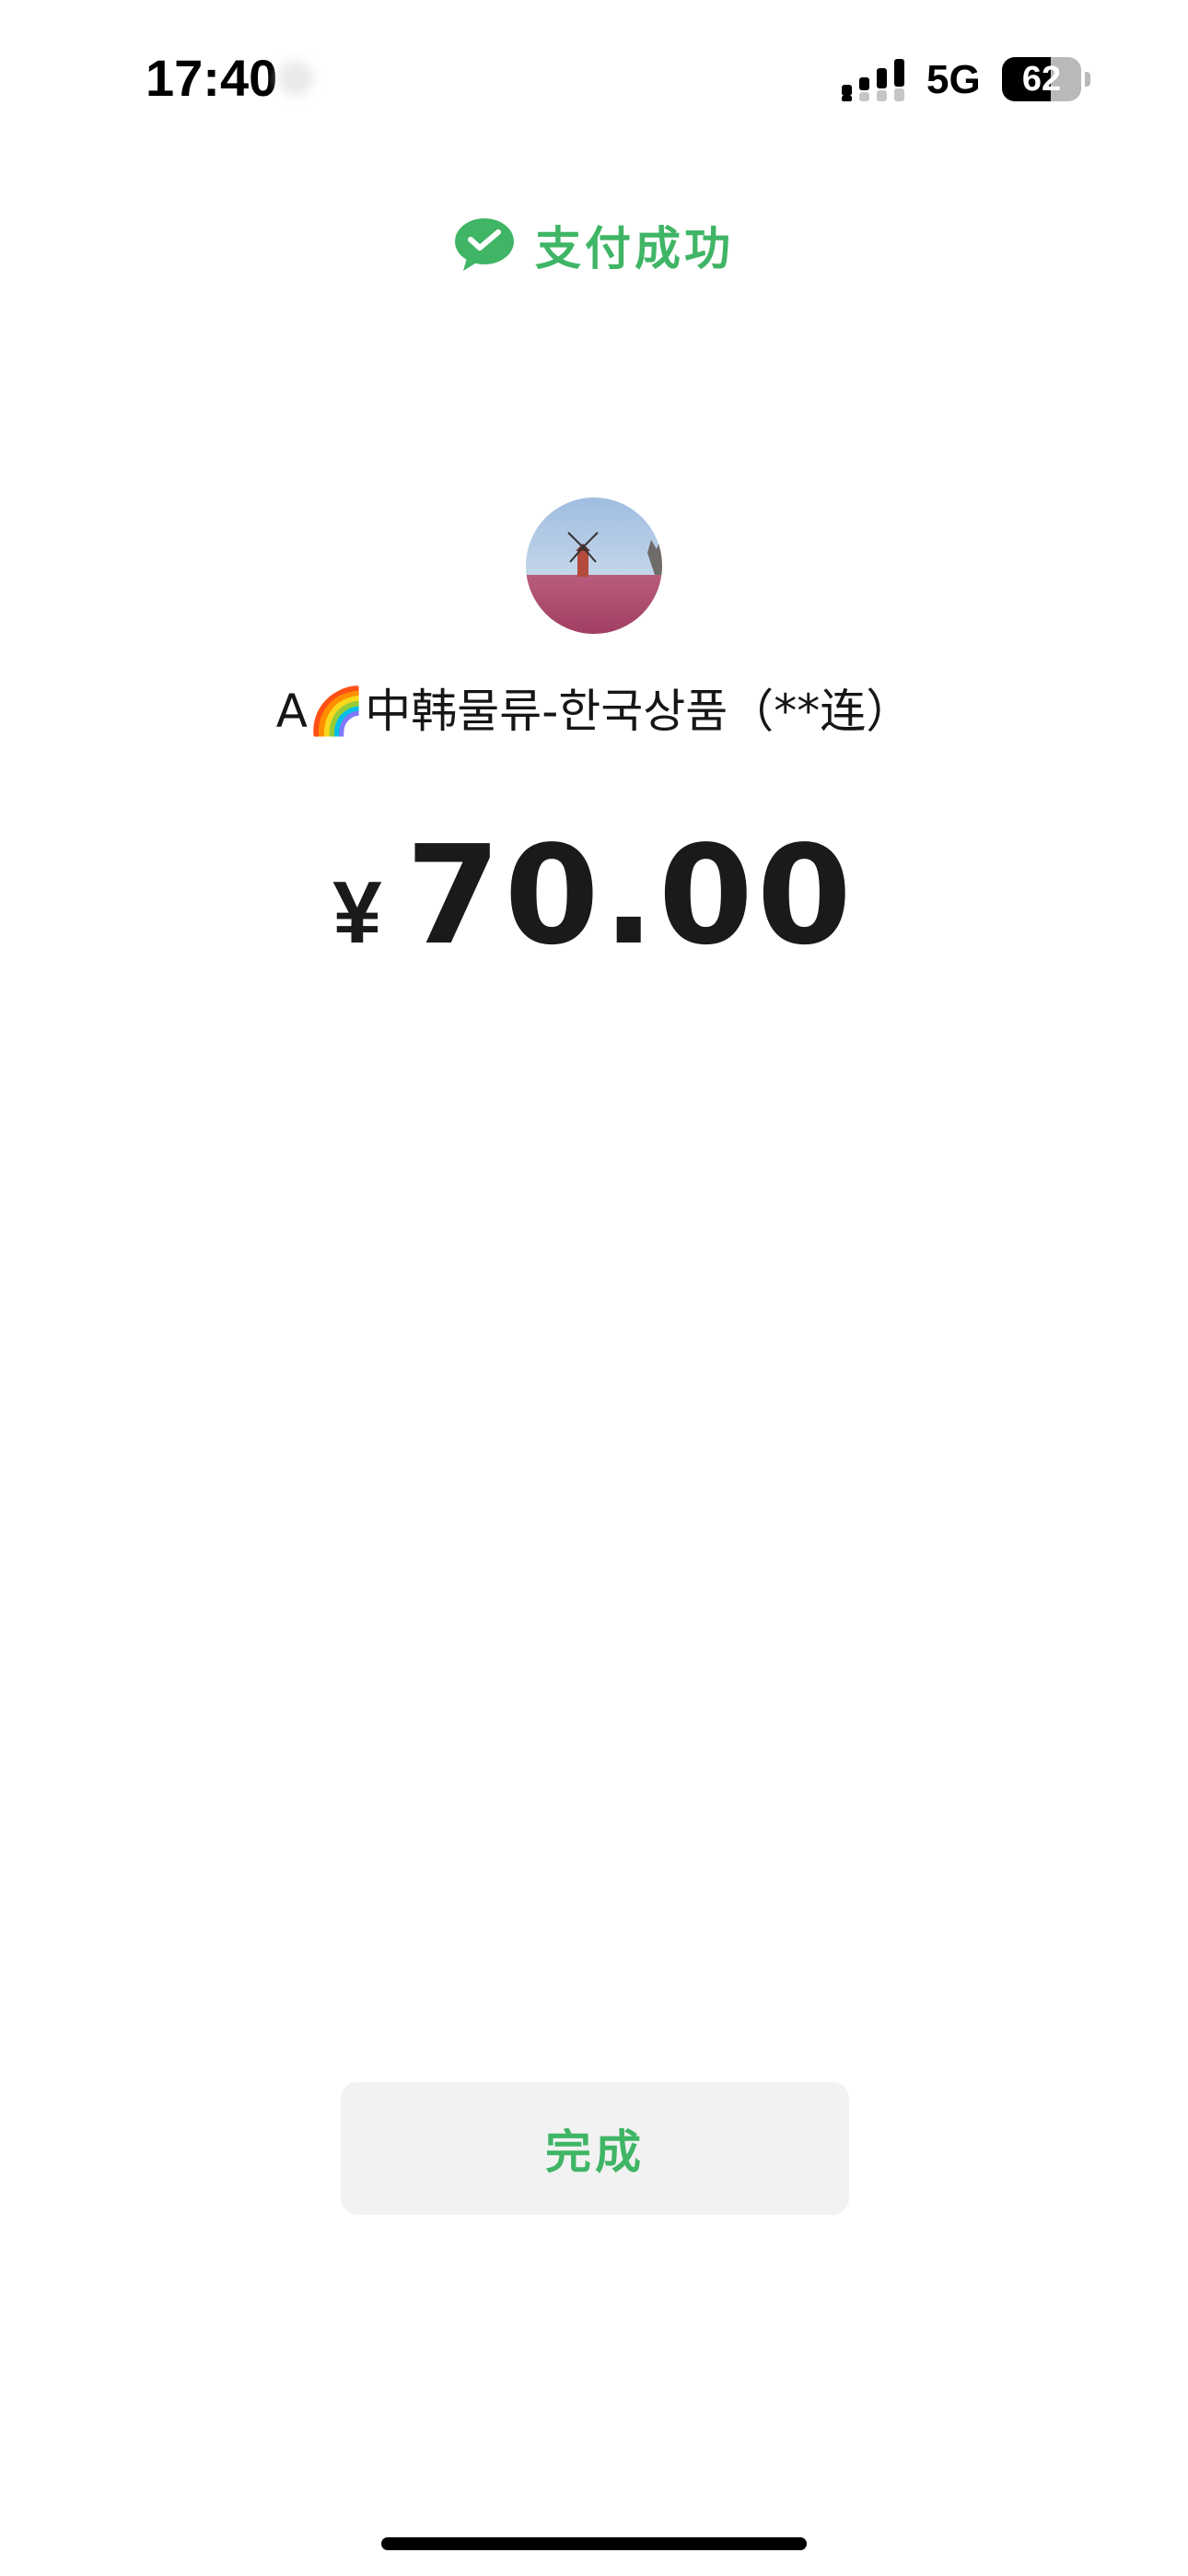 Image resolution: width=1188 pixels, height=2576 pixels. I want to click on done-button: 完成, so click(595, 2148).